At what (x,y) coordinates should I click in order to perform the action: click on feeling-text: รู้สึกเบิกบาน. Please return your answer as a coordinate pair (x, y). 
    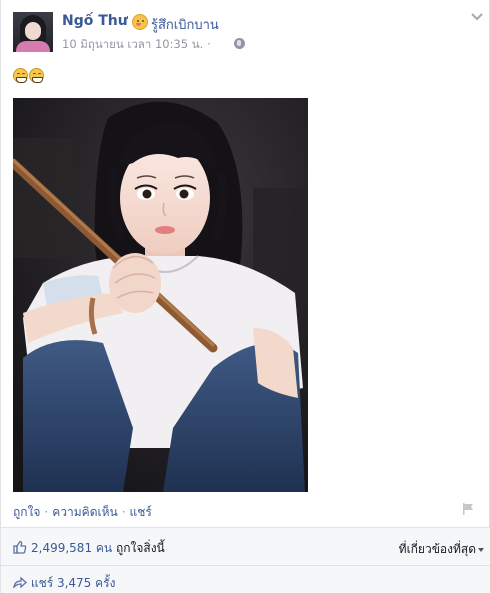
    Looking at the image, I should click on (185, 24).